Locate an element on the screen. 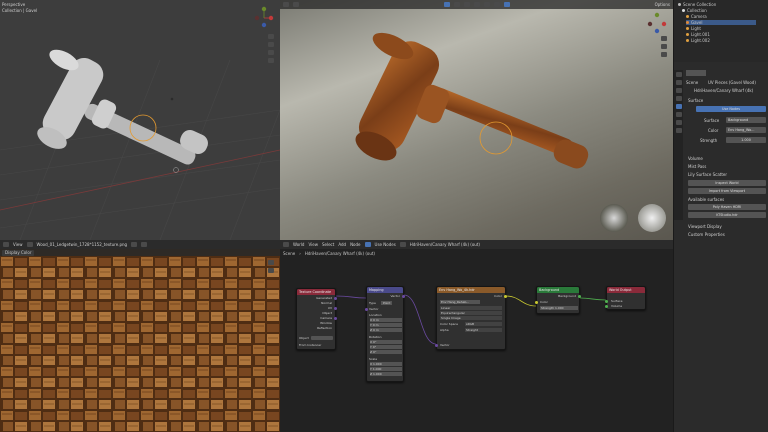  interpolation-dropdown: Linear is located at coordinates (471, 308).